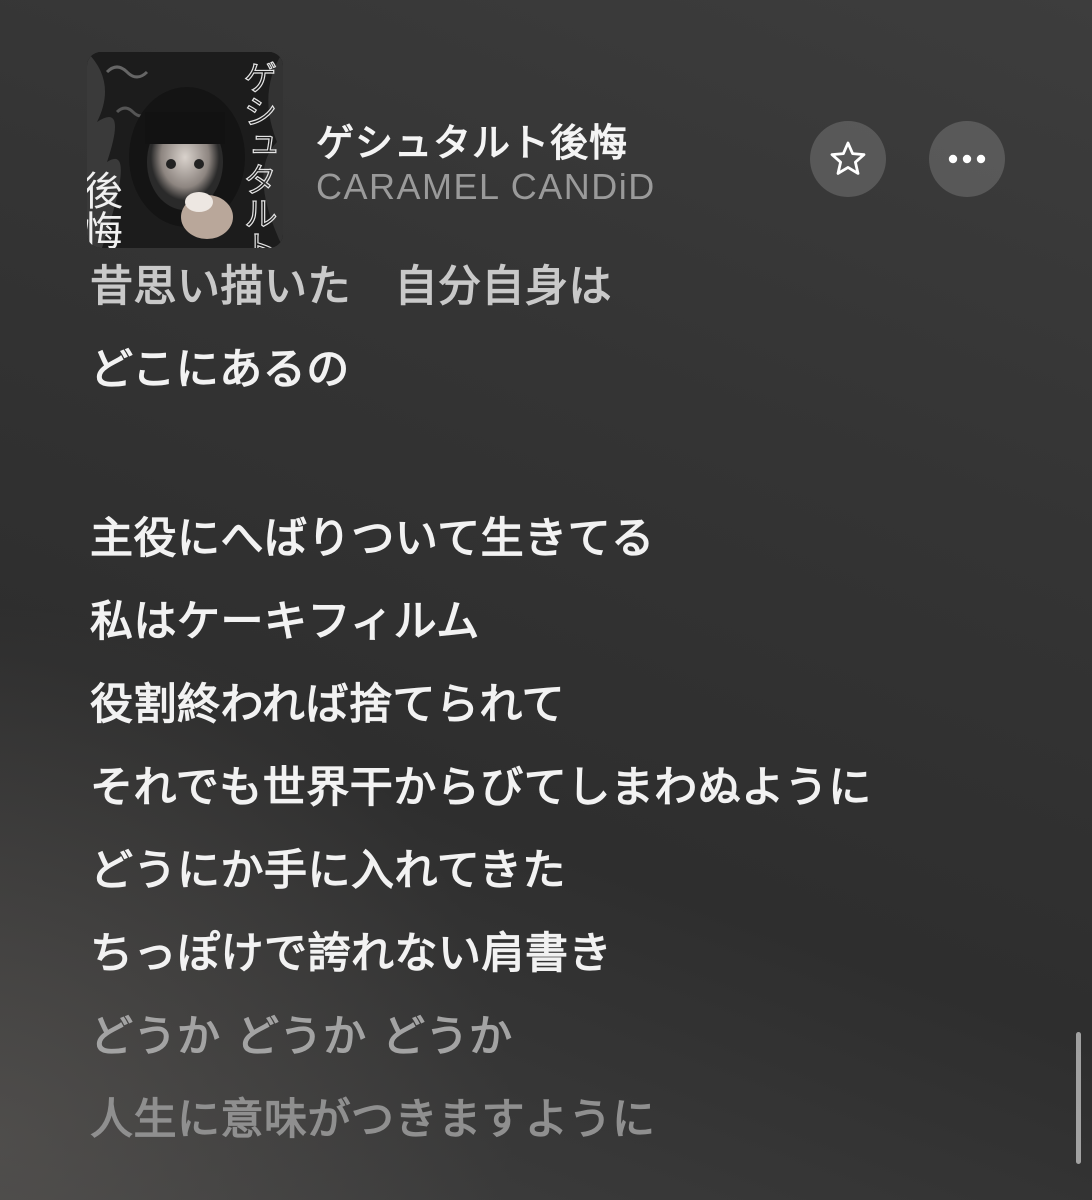 This screenshot has height=1200, width=1092. I want to click on favorite-button, so click(848, 159).